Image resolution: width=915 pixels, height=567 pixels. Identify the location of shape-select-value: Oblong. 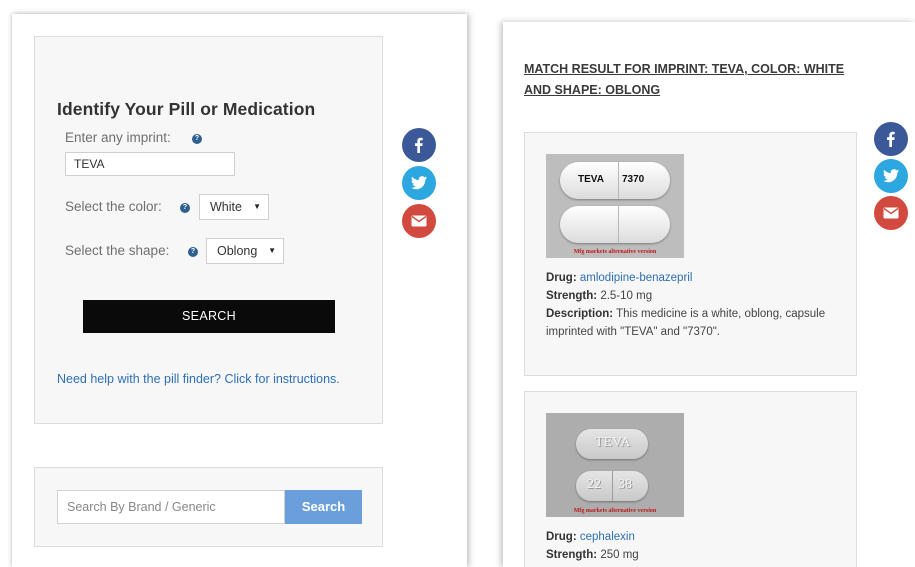
(237, 251).